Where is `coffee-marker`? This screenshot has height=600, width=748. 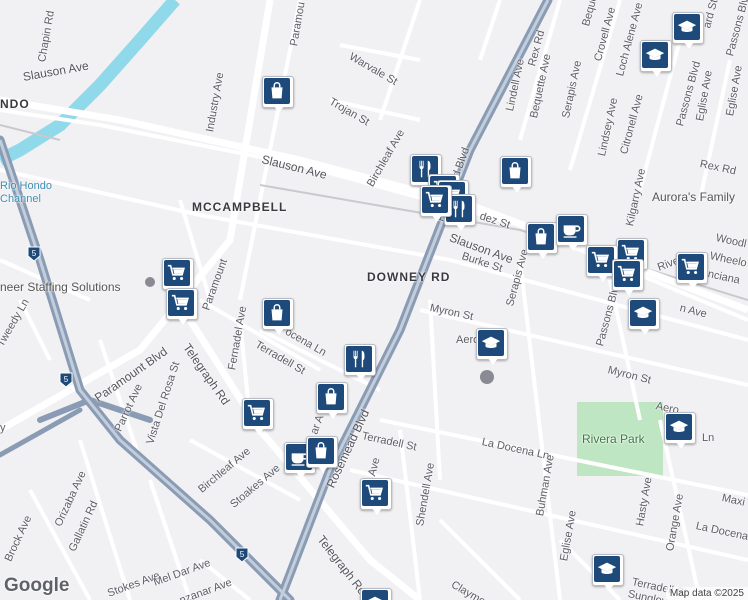 coffee-marker is located at coordinates (572, 234).